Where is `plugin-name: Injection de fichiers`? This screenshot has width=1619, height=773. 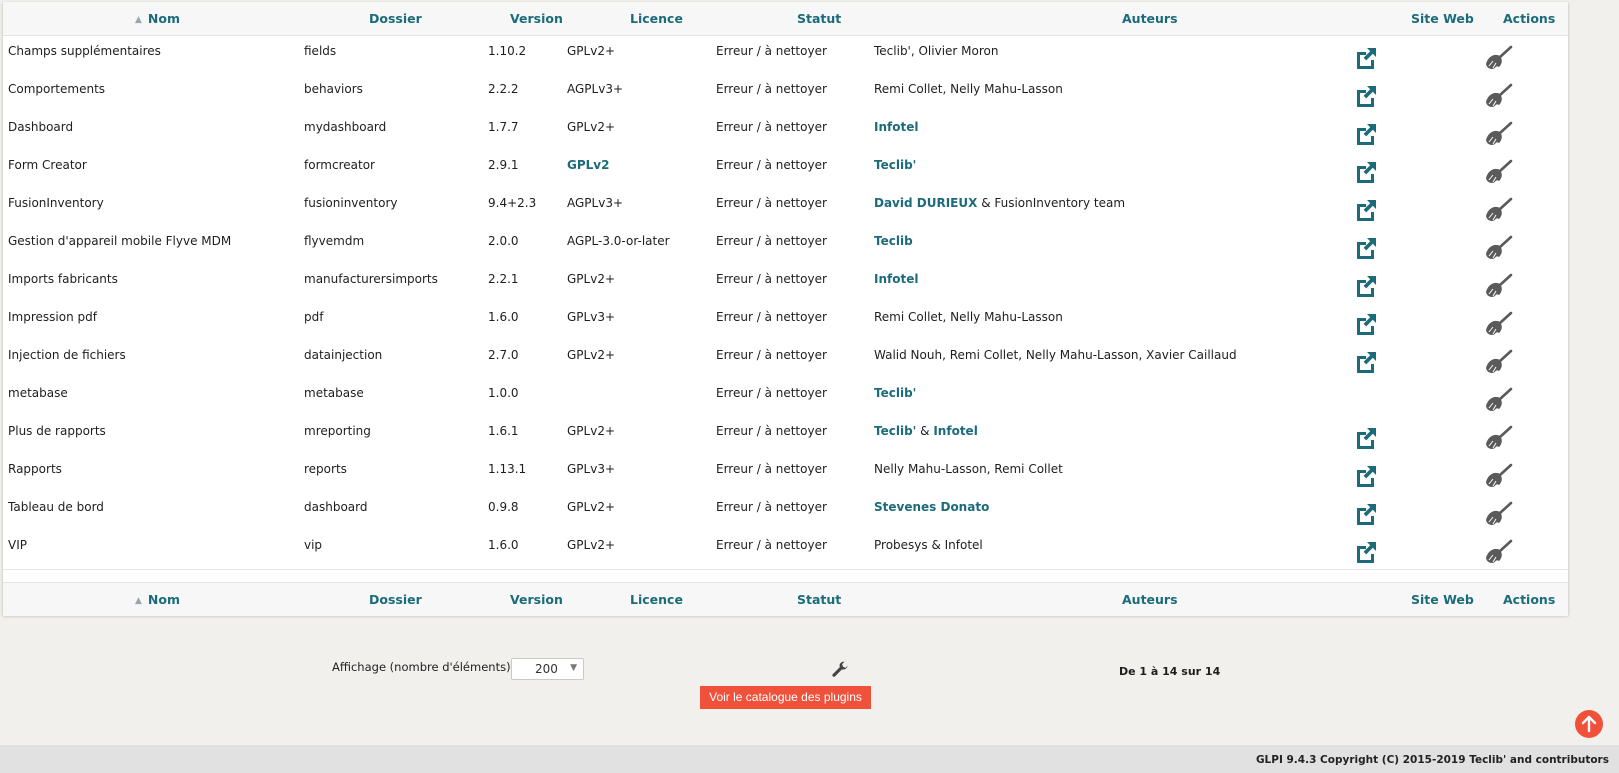 plugin-name: Injection de fichiers is located at coordinates (67, 355).